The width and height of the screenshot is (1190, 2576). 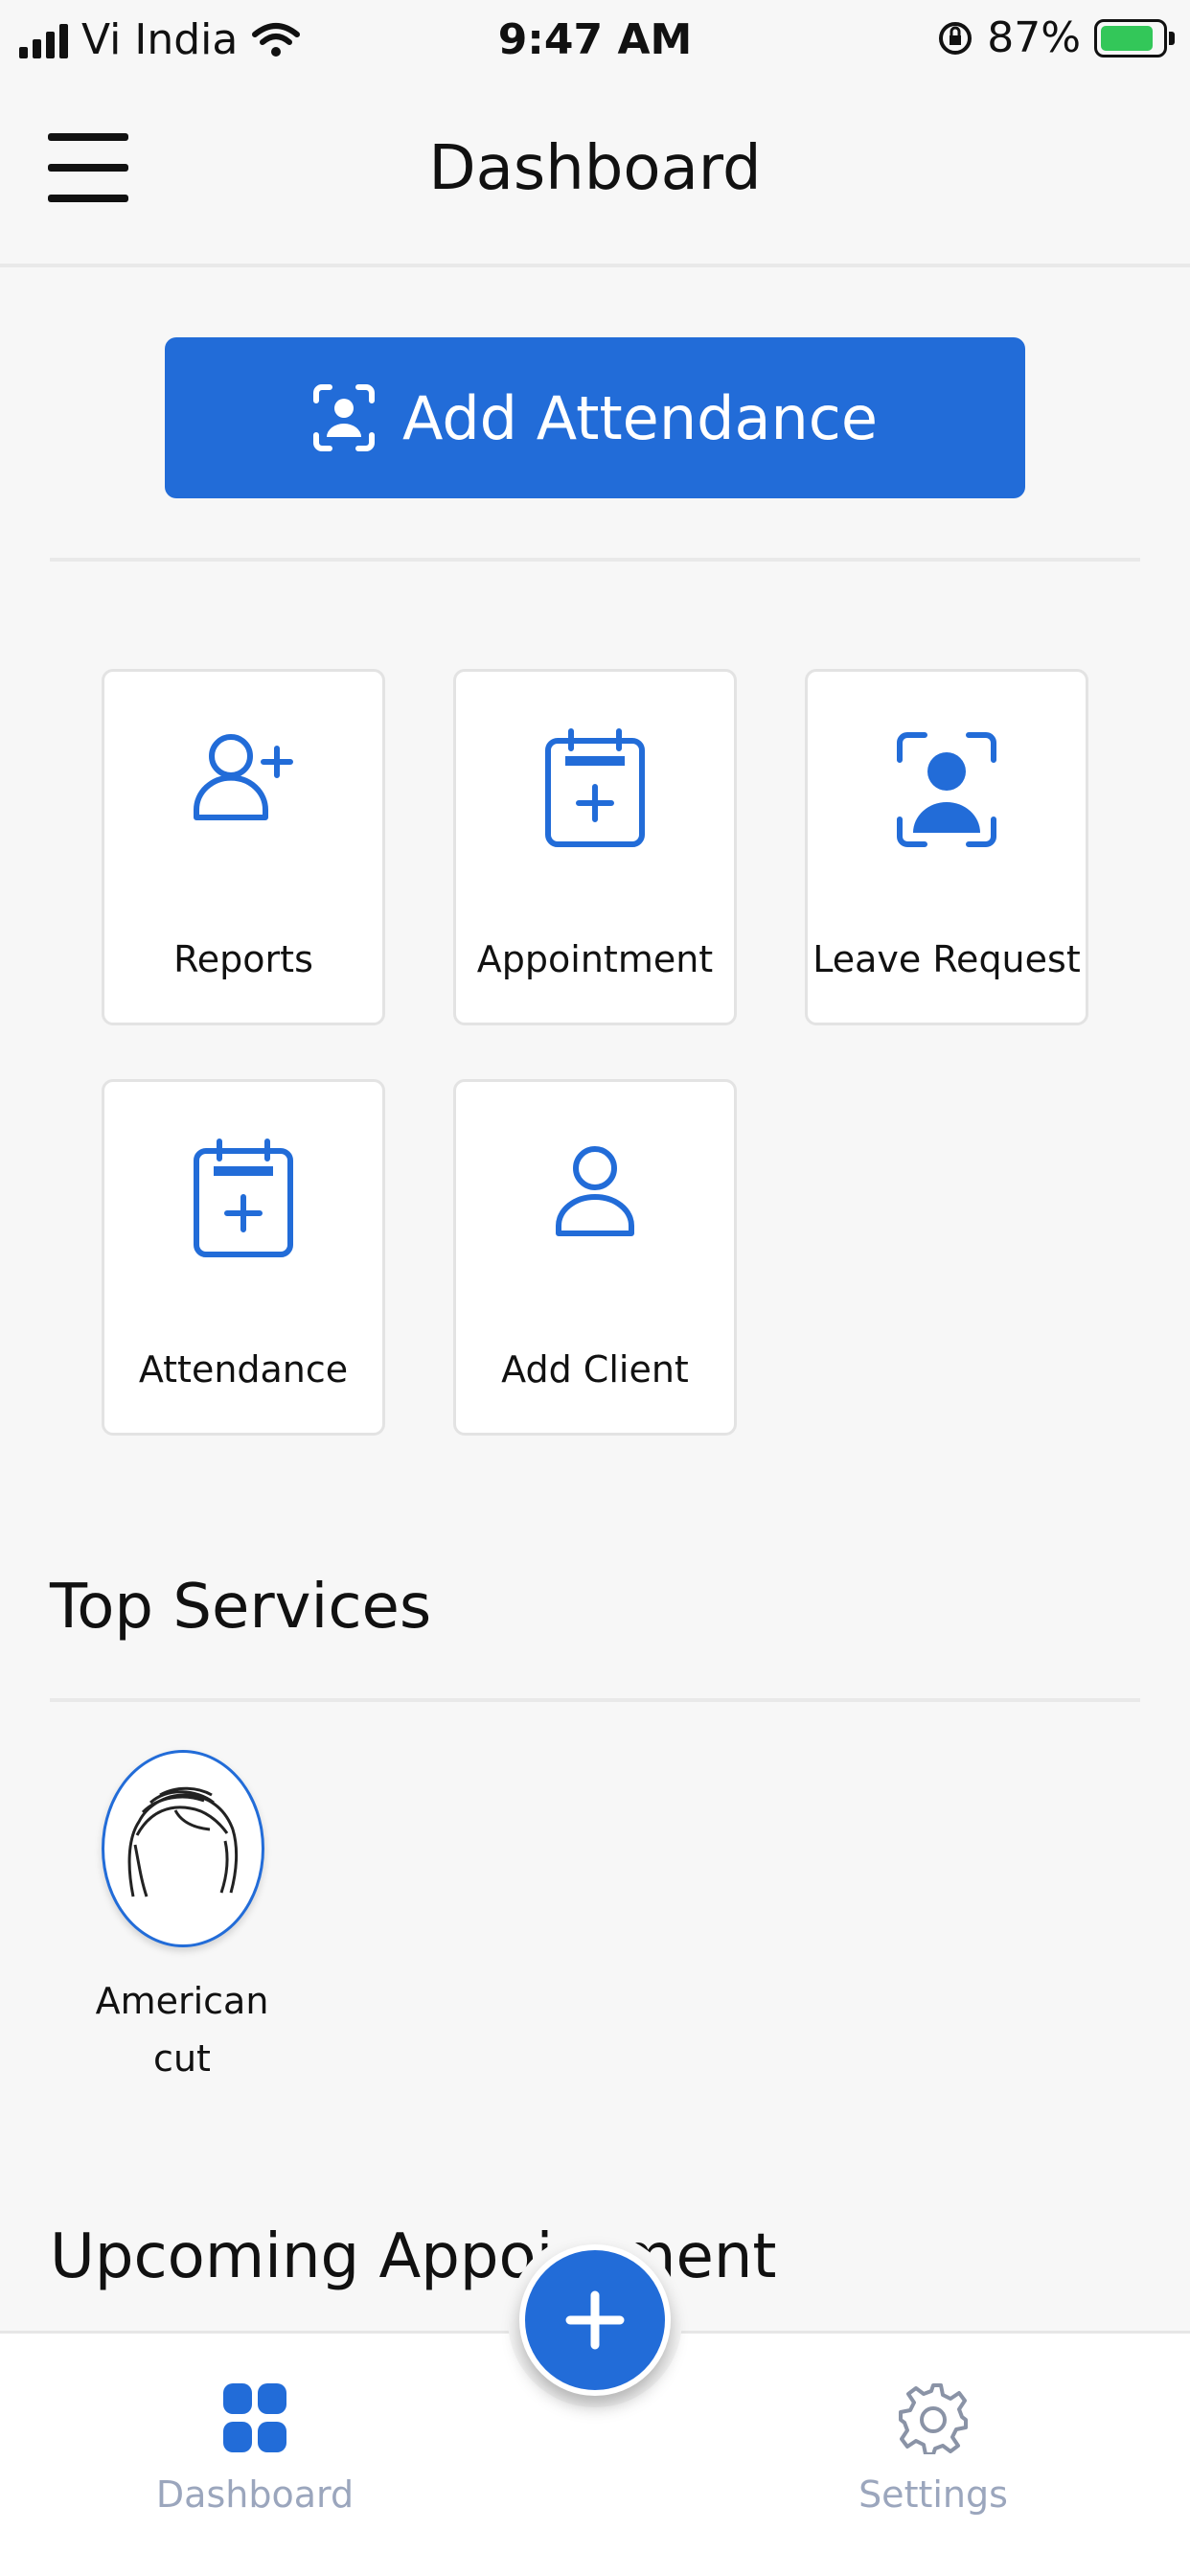 What do you see at coordinates (595, 168) in the screenshot?
I see `page-title: Dashboard` at bounding box center [595, 168].